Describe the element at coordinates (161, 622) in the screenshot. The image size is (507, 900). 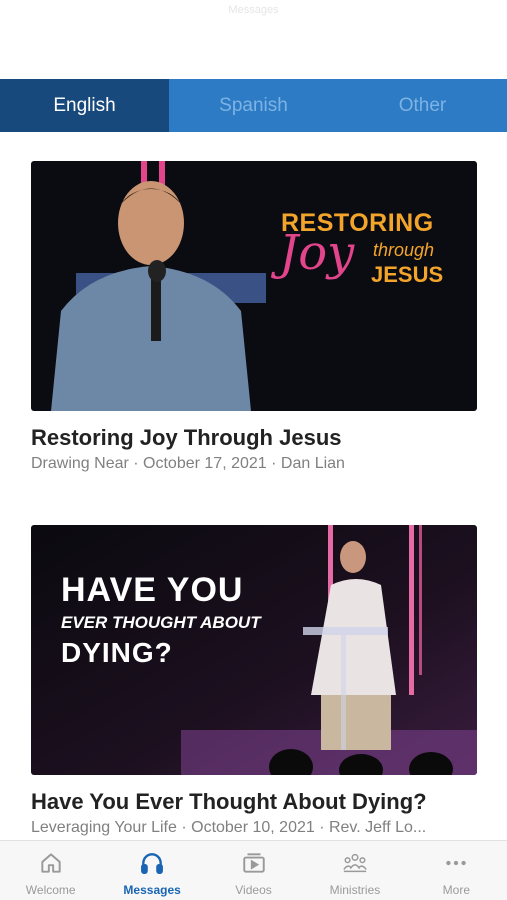
I see `thumb-text-line2: EVER THOUGHT ABOUT` at that location.